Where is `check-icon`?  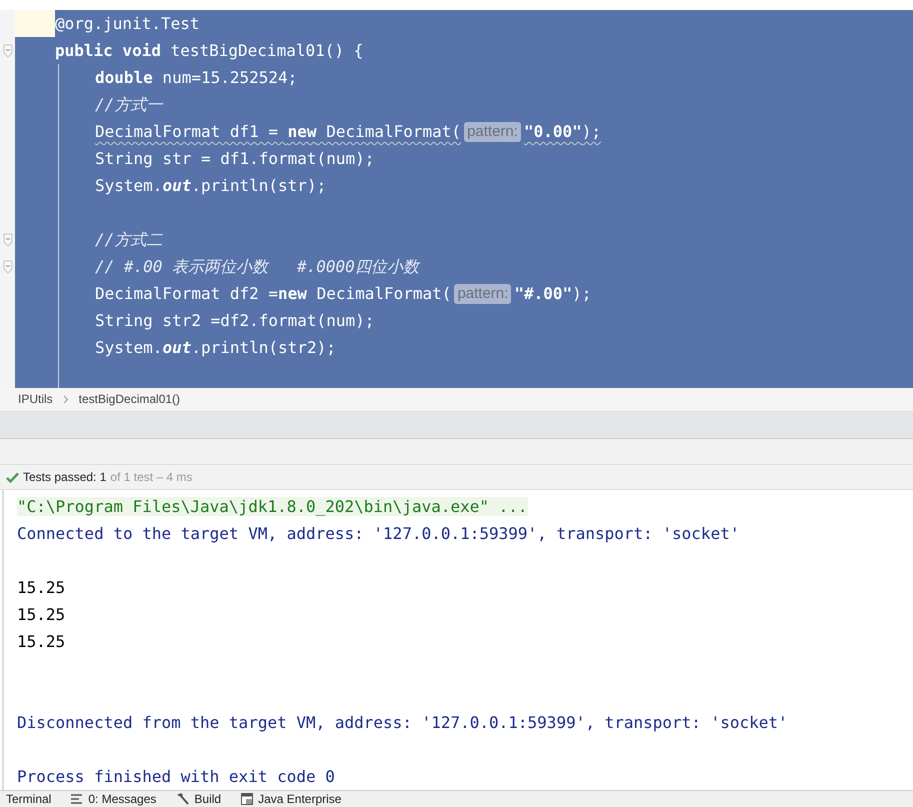 check-icon is located at coordinates (12, 477).